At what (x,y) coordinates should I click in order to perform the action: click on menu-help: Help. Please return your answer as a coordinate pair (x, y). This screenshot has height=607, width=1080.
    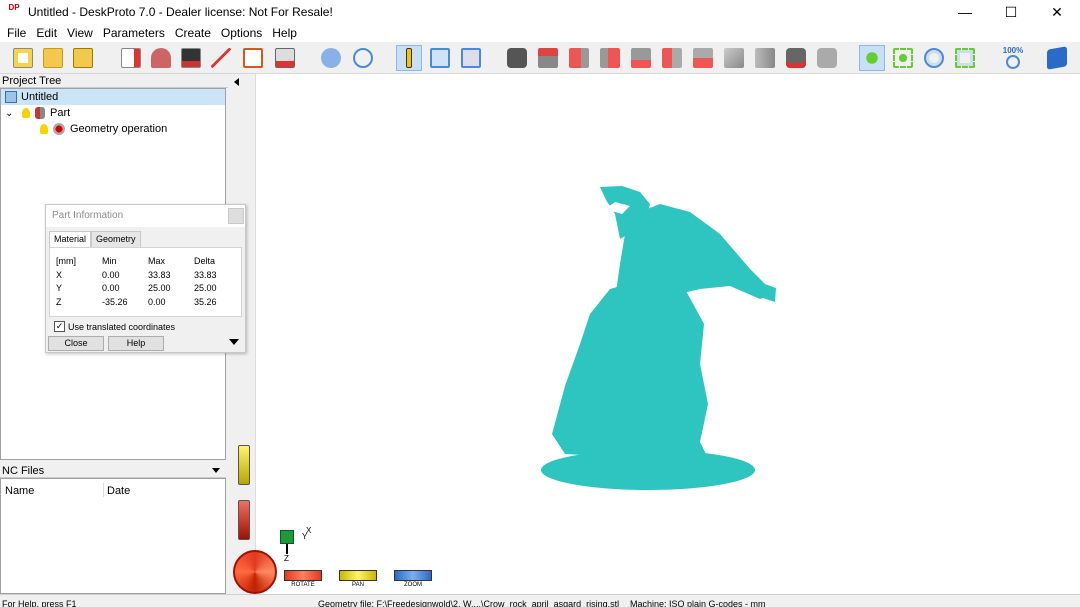
    Looking at the image, I should click on (284, 33).